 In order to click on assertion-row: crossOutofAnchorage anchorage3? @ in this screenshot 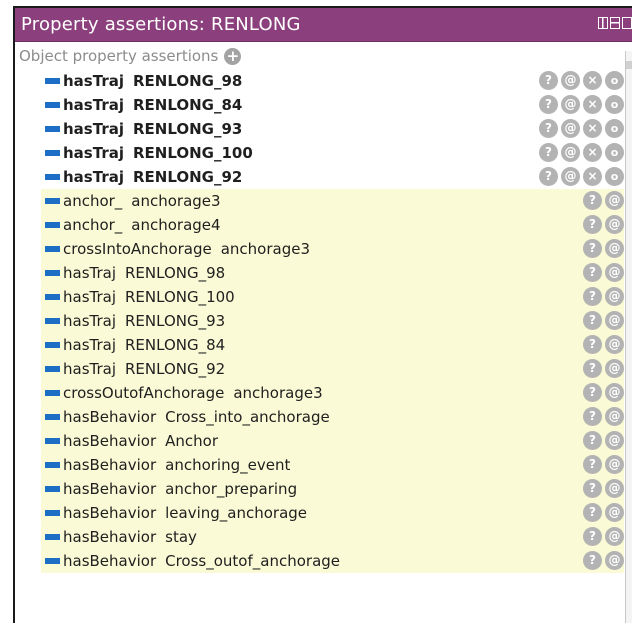, I will do `click(332, 393)`.